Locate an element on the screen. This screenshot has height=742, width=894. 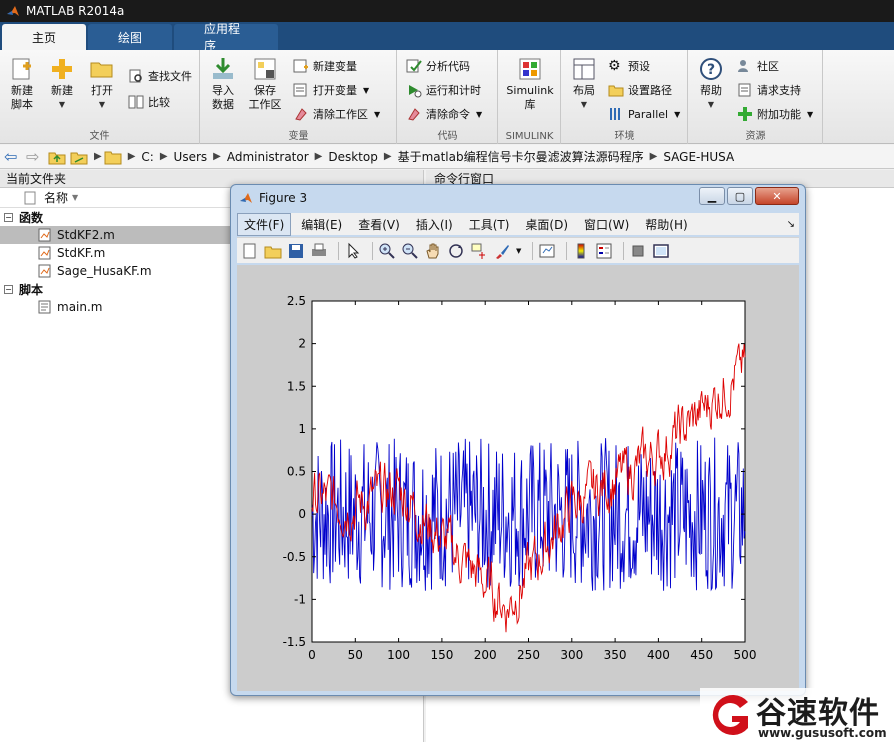
menu-window: 窗口(W) is located at coordinates (606, 224).